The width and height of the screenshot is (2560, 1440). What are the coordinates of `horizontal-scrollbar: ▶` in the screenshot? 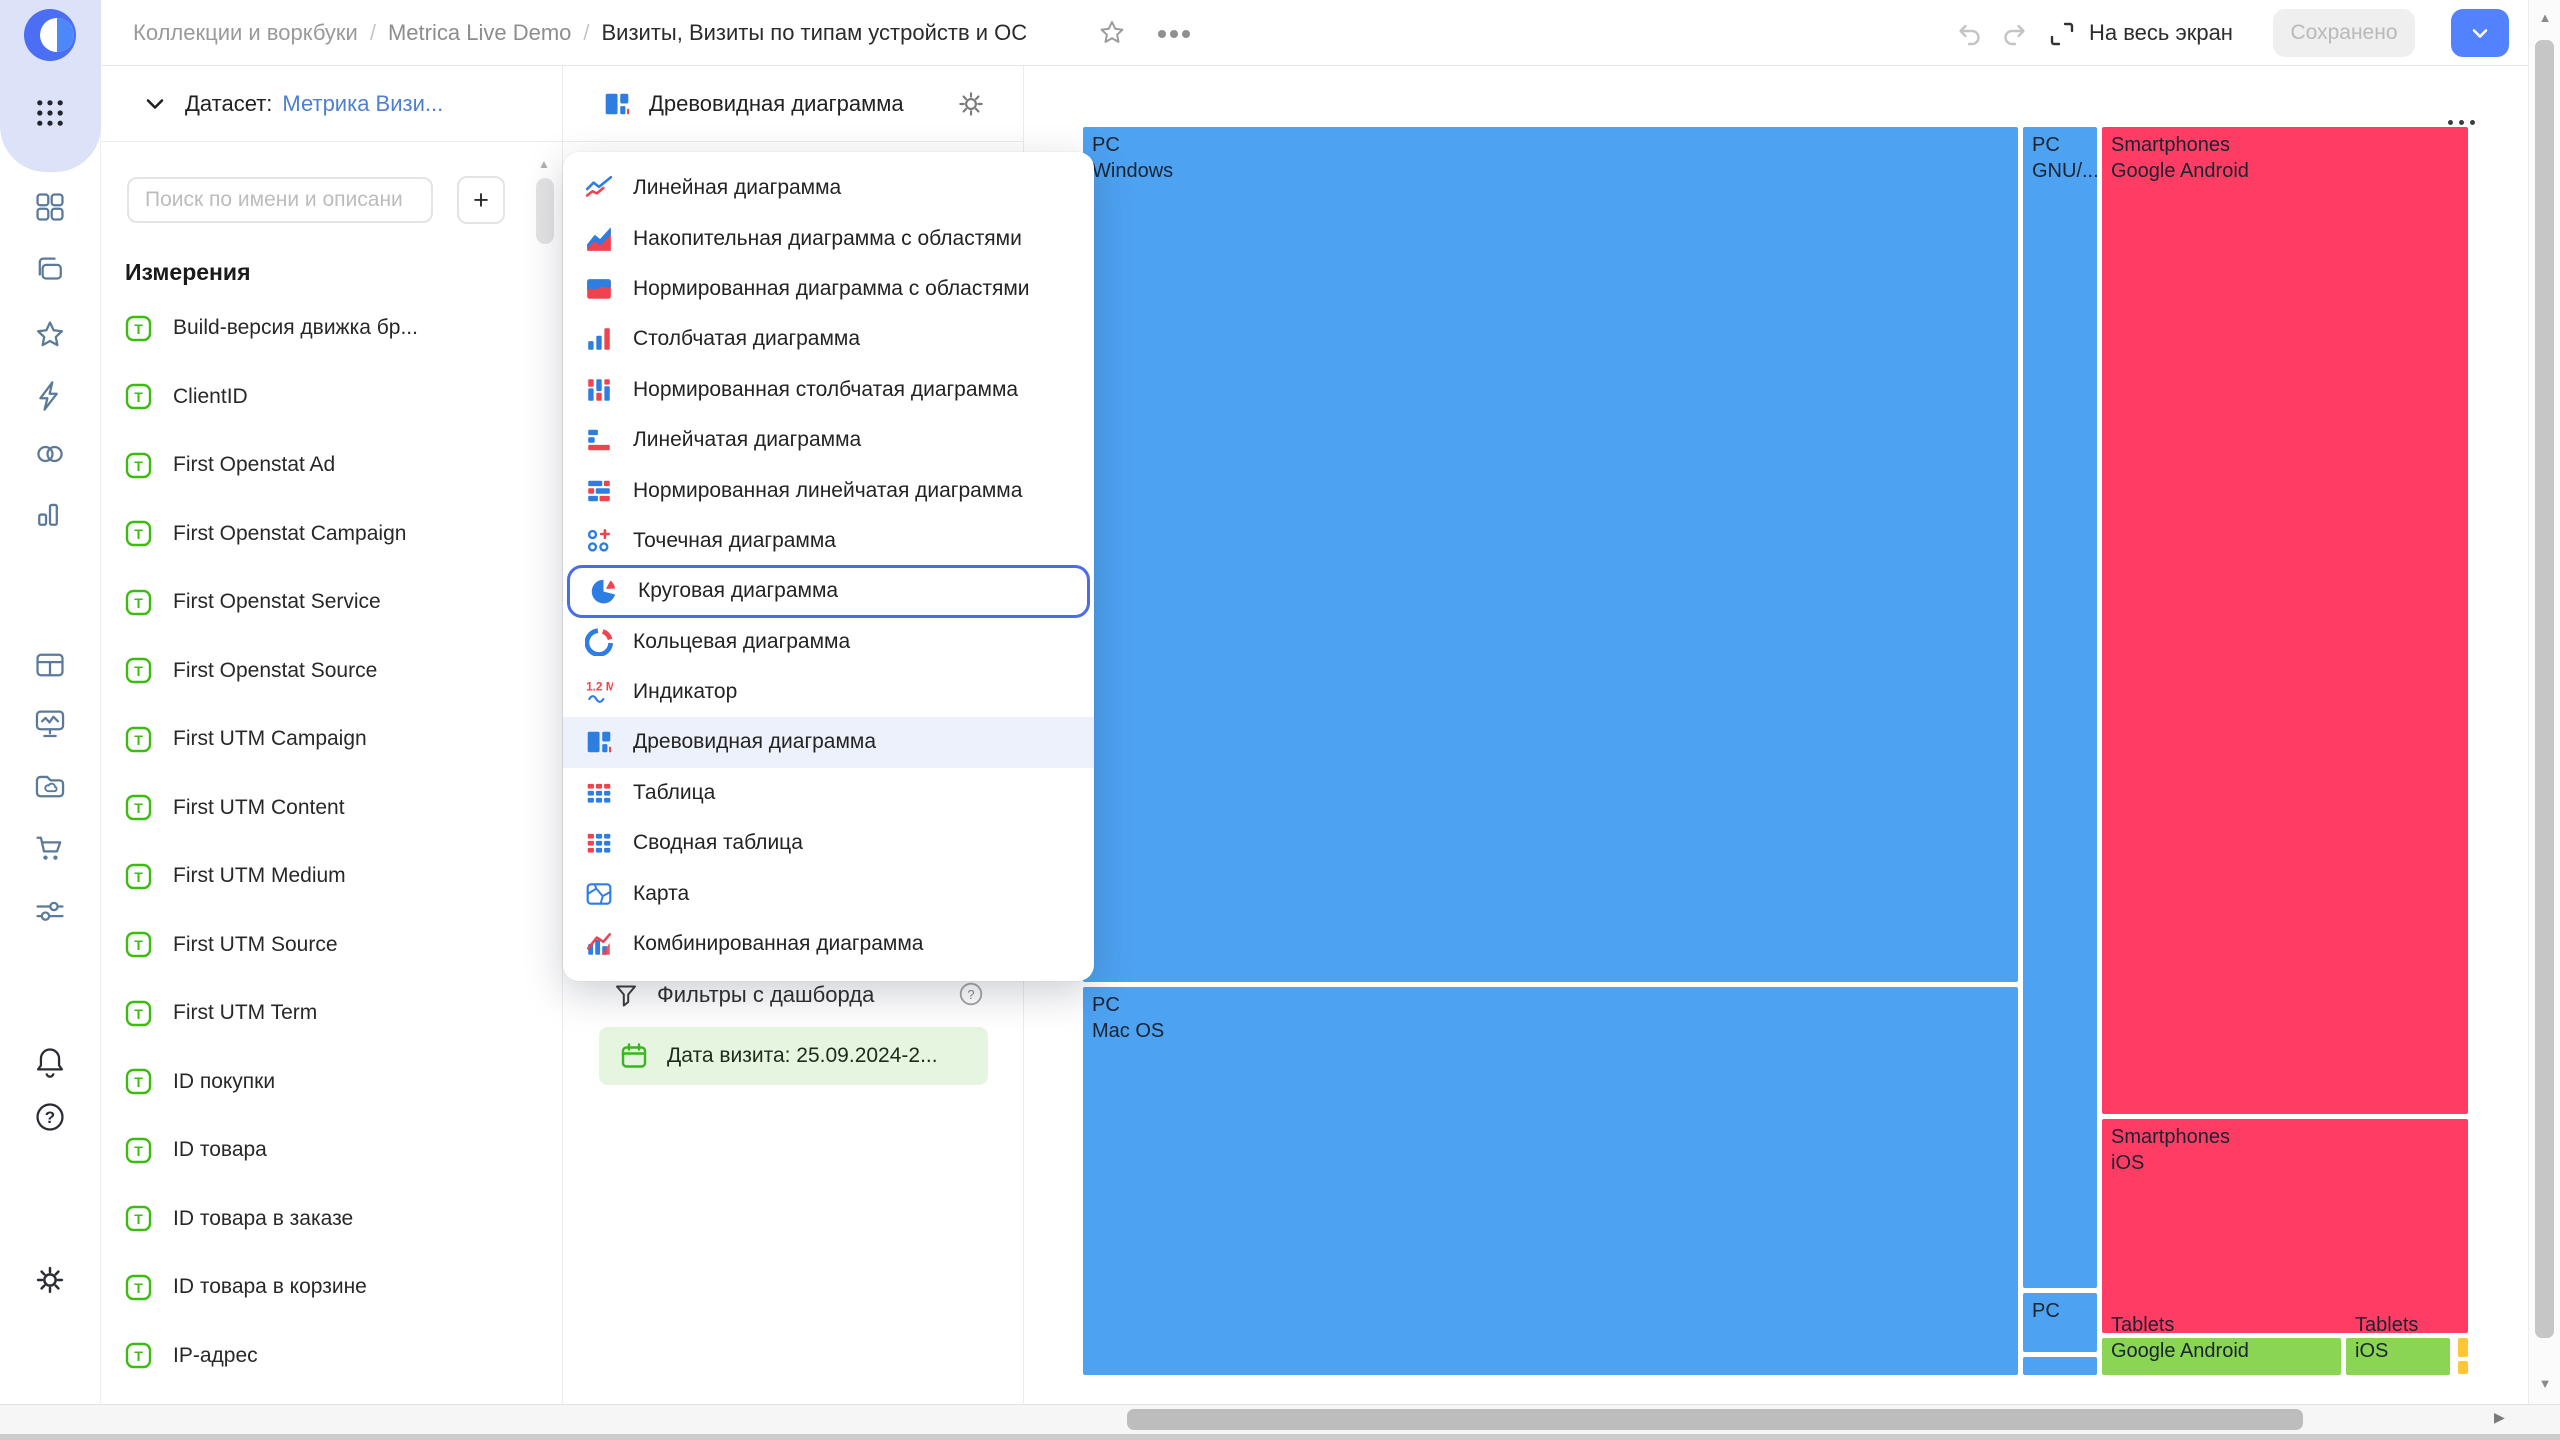 It's located at (1280, 1419).